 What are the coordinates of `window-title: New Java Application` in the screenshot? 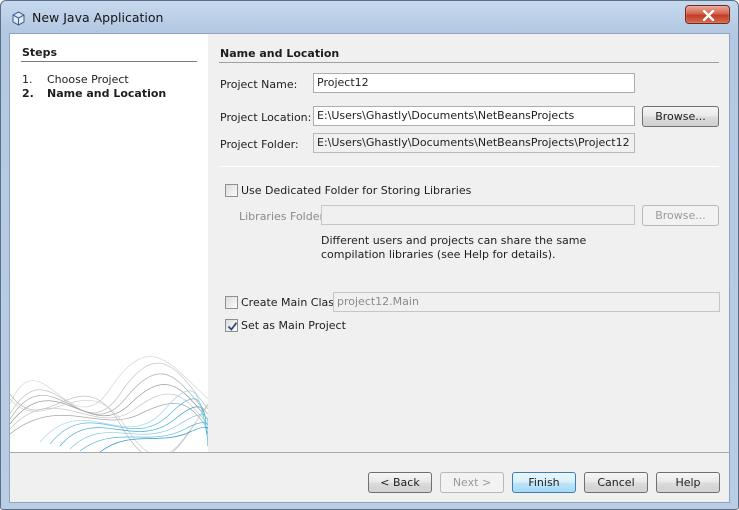 It's located at (98, 17).